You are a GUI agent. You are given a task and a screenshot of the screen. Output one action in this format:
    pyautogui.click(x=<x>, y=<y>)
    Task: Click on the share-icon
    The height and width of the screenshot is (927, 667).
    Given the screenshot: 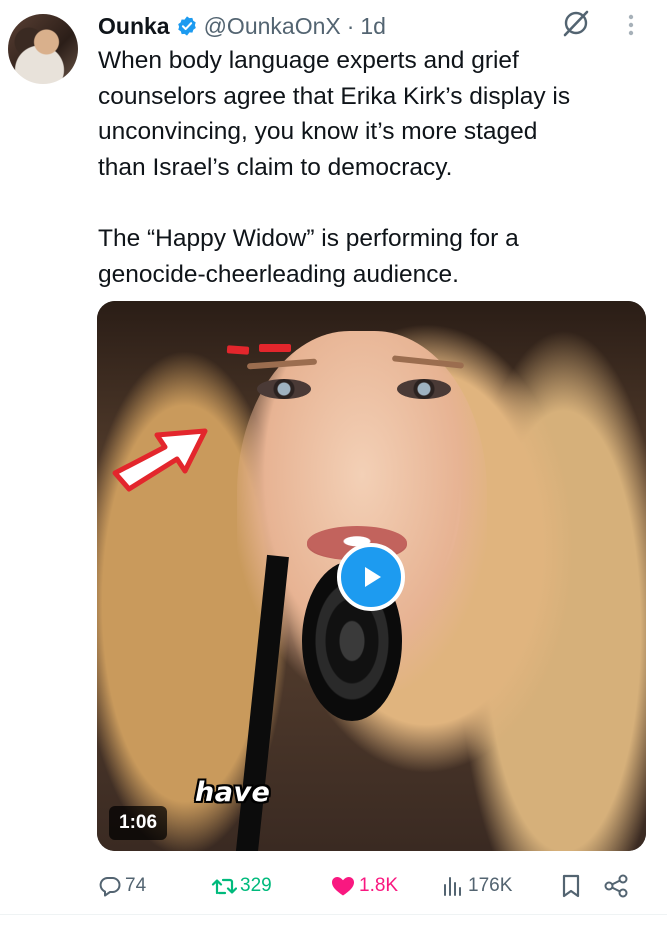 What is the action you would take?
    pyautogui.click(x=616, y=886)
    